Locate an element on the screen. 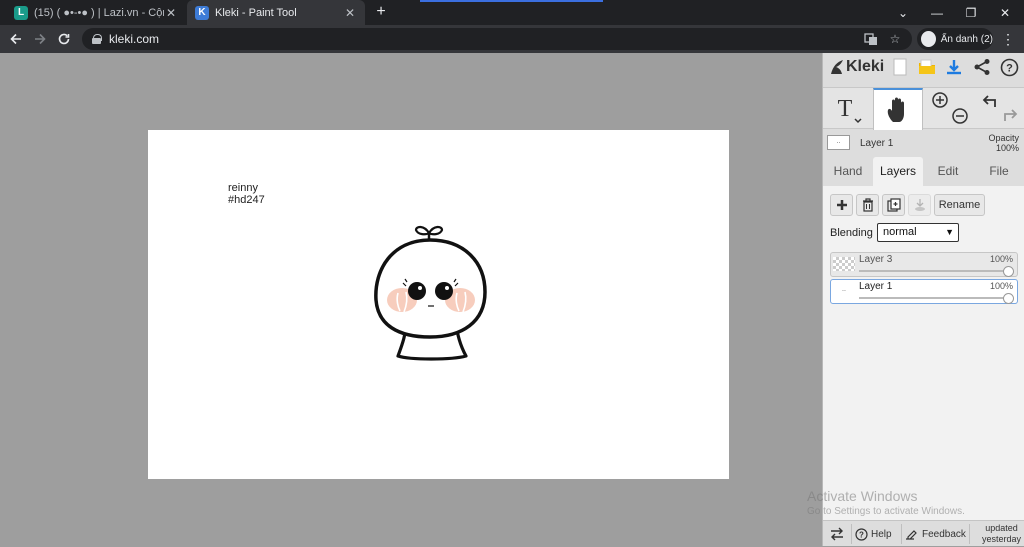  zoom-controls is located at coordinates (949, 109).